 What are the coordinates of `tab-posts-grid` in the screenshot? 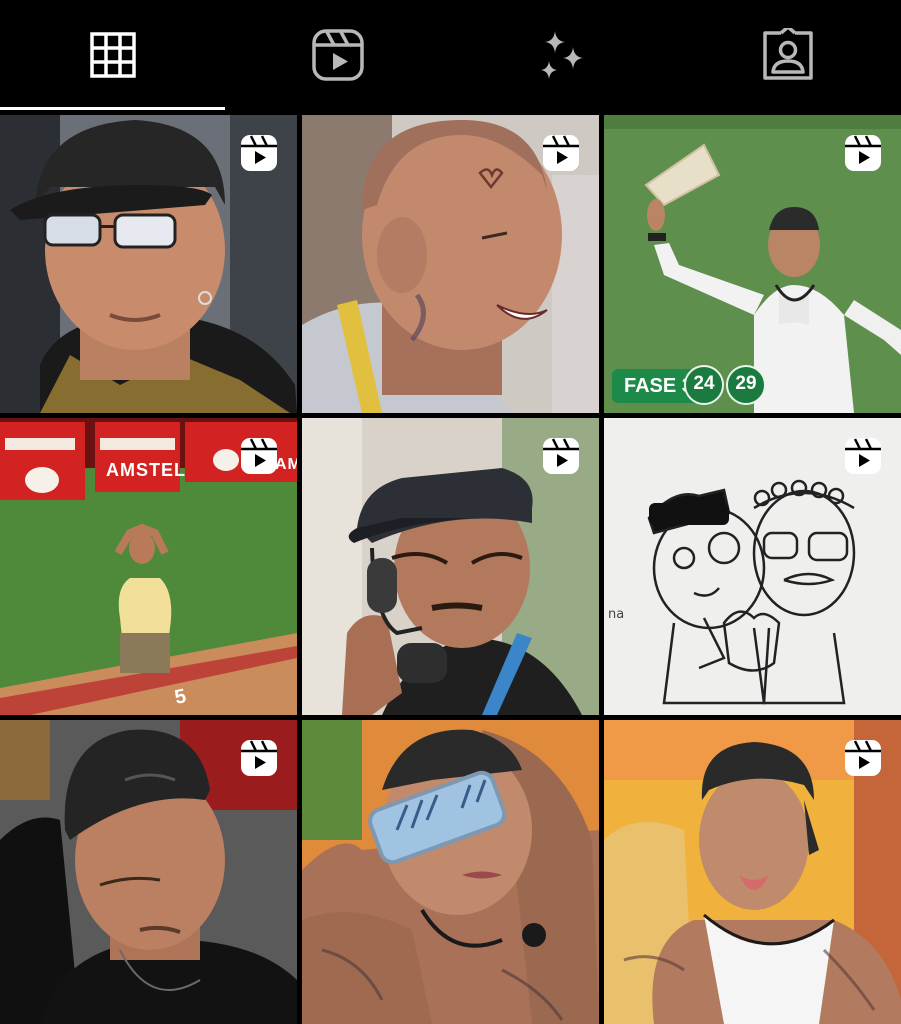 It's located at (112, 55).